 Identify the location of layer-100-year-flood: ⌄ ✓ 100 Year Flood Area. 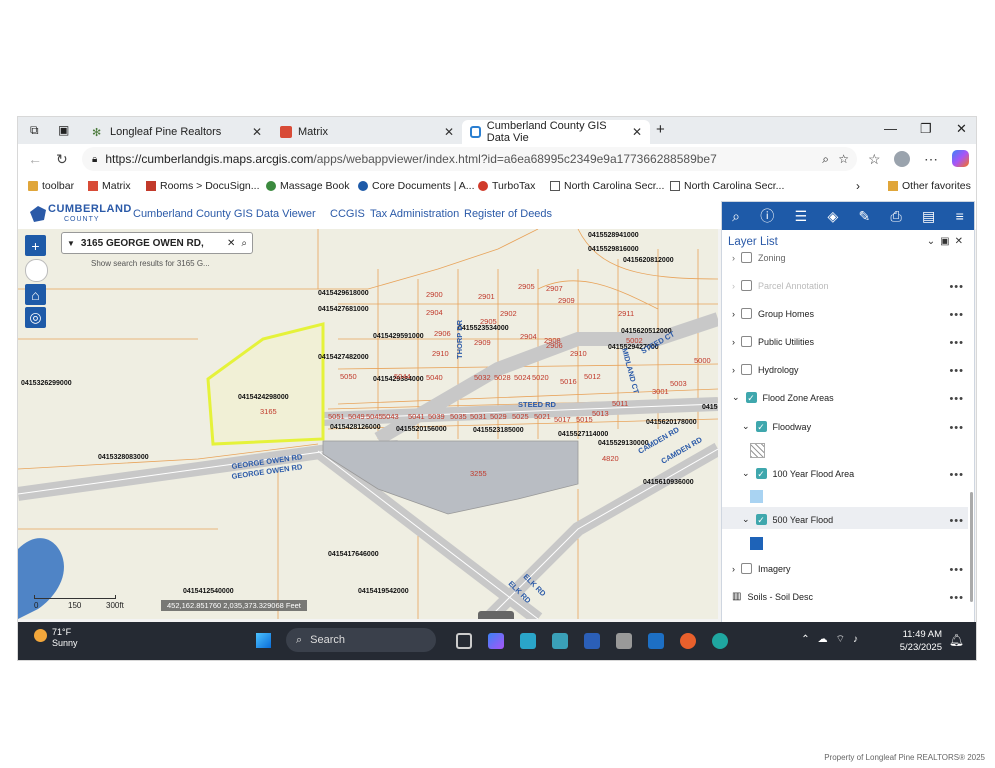
(798, 473).